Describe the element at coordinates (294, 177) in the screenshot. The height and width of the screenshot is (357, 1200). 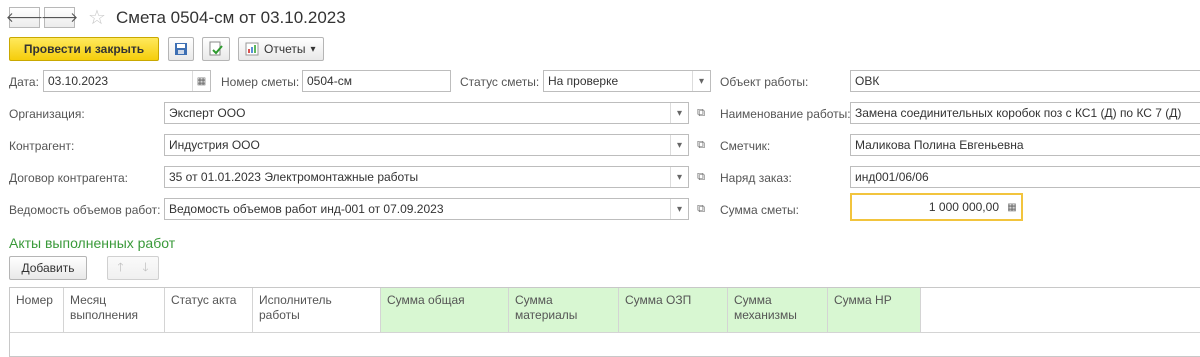
I see `contract-value: 35 от 01.01.2023 Электромонтажные работы` at that location.